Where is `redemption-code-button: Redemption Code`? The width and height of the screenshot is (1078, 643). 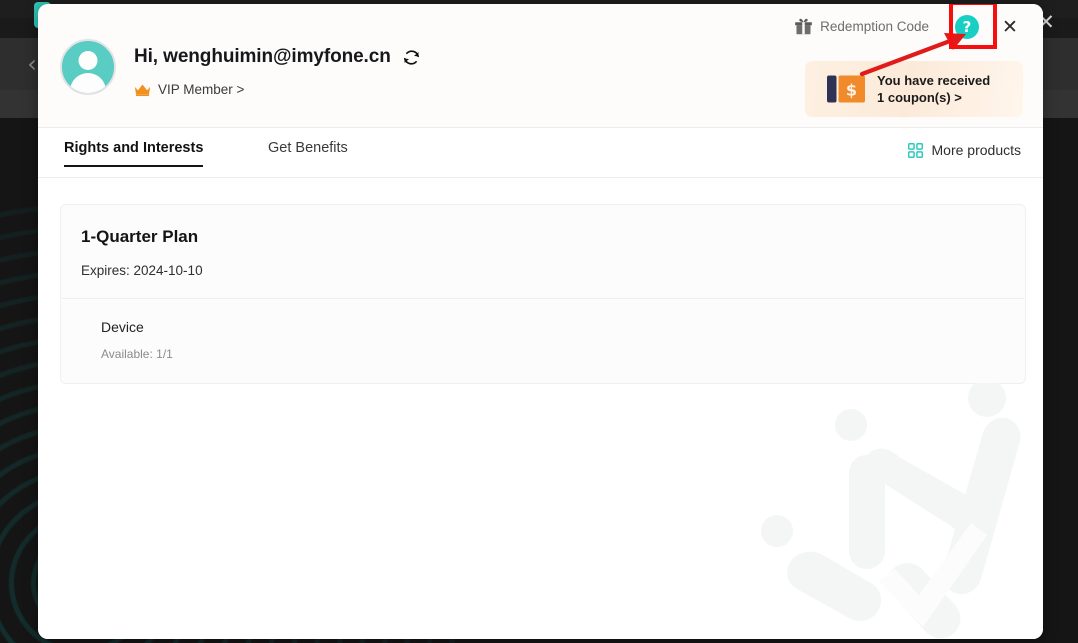
redemption-code-button: Redemption Code is located at coordinates (861, 26).